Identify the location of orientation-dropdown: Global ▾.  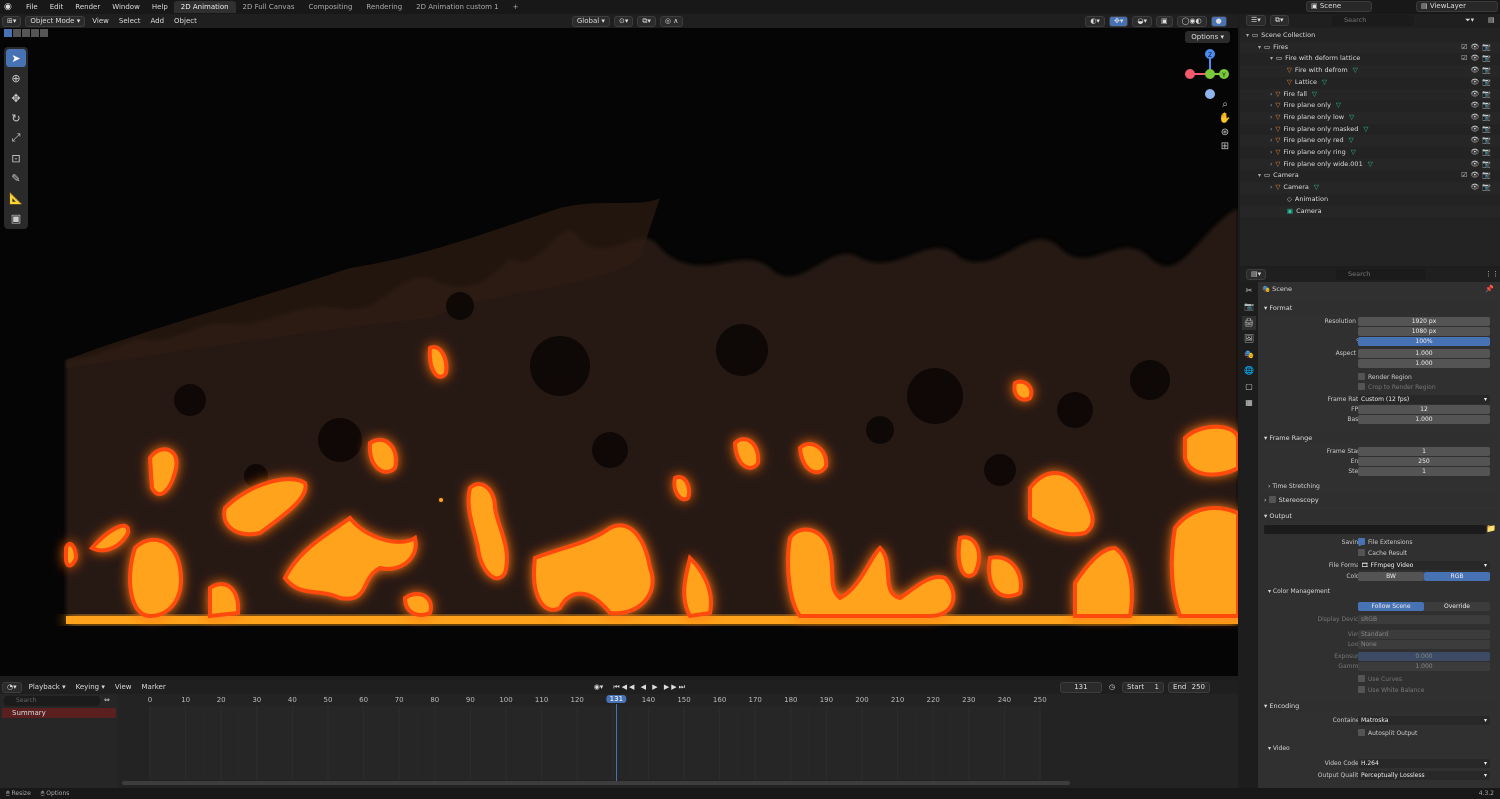
(590, 21).